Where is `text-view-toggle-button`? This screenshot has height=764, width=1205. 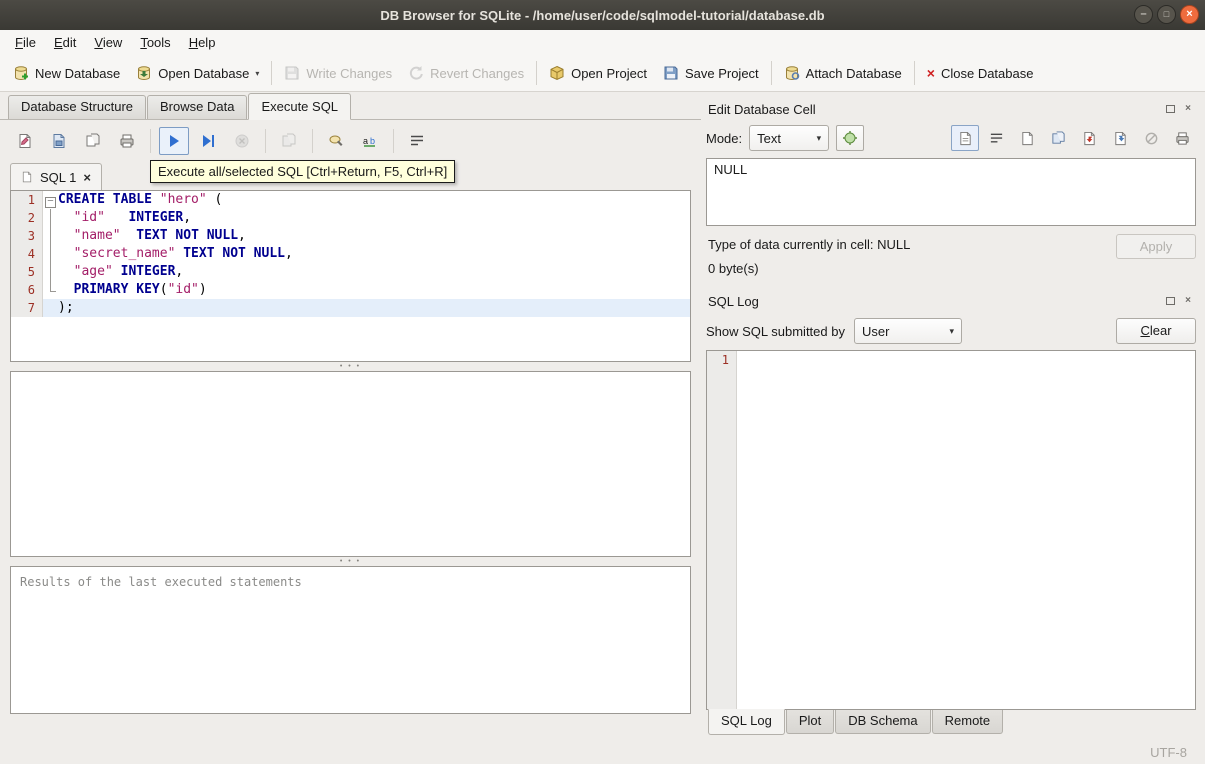
text-view-toggle-button is located at coordinates (965, 138).